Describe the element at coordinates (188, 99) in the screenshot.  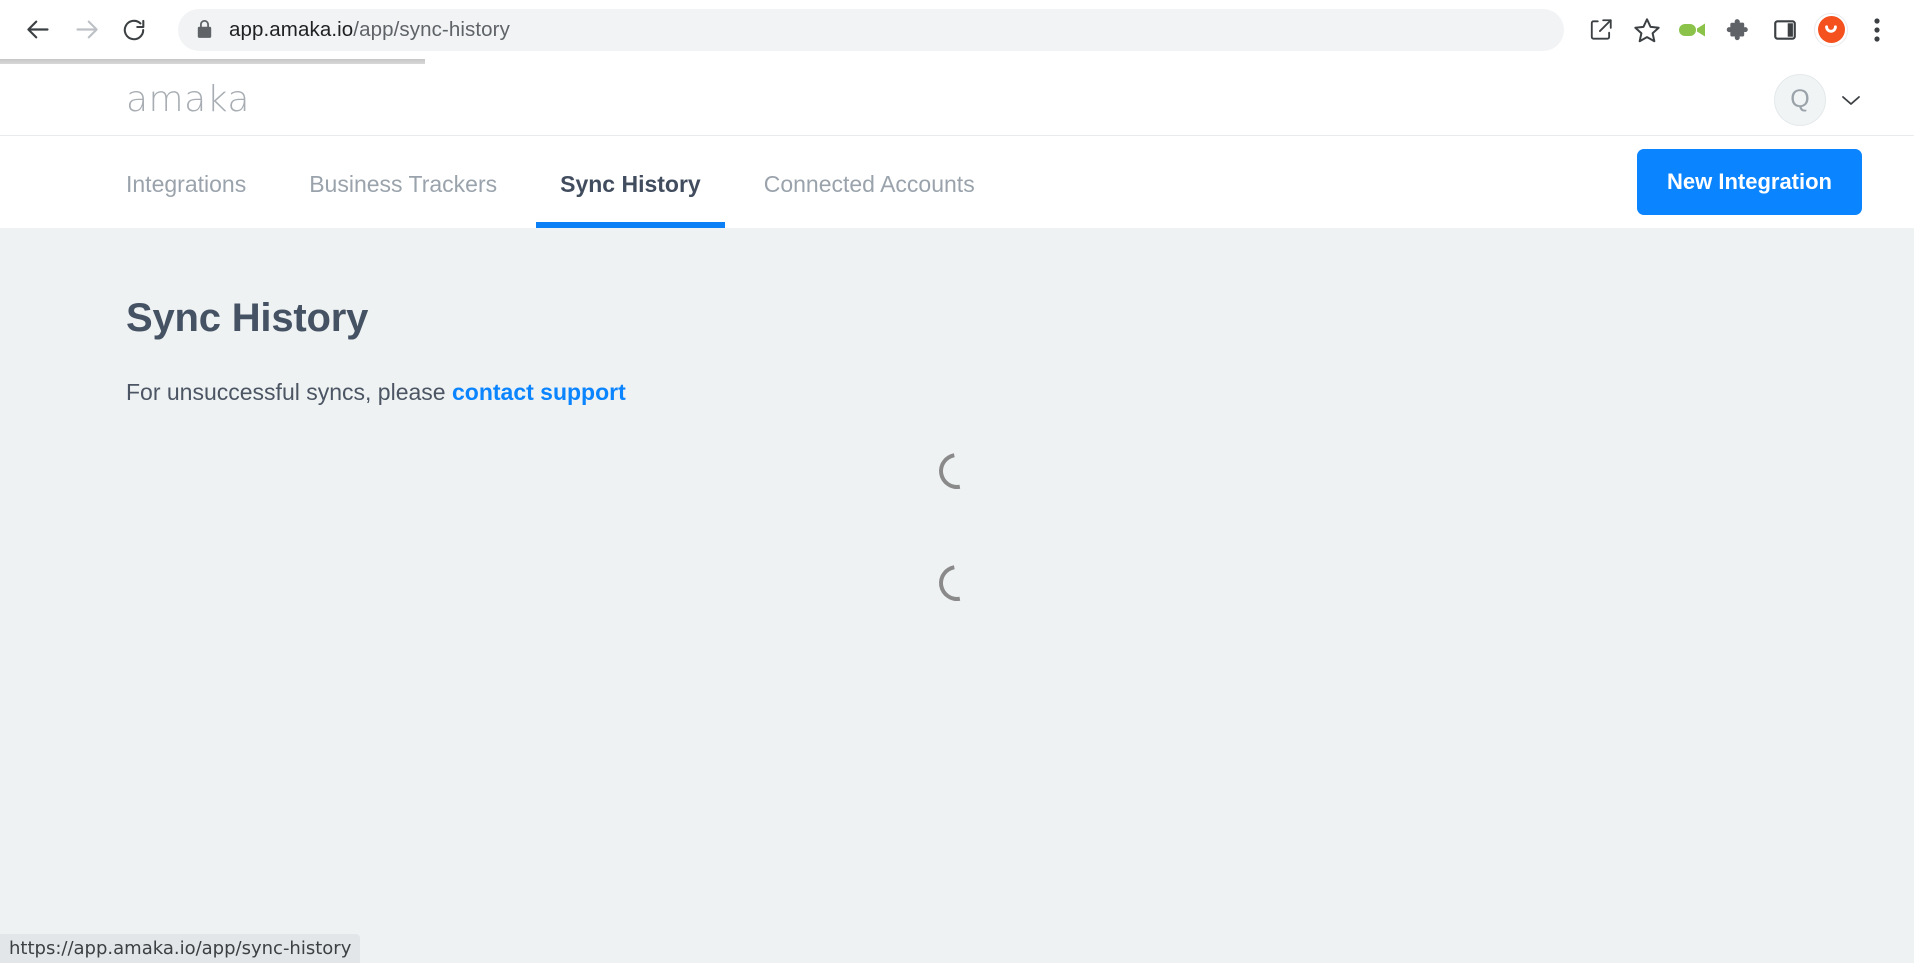
I see `brand-logo: amaka` at that location.